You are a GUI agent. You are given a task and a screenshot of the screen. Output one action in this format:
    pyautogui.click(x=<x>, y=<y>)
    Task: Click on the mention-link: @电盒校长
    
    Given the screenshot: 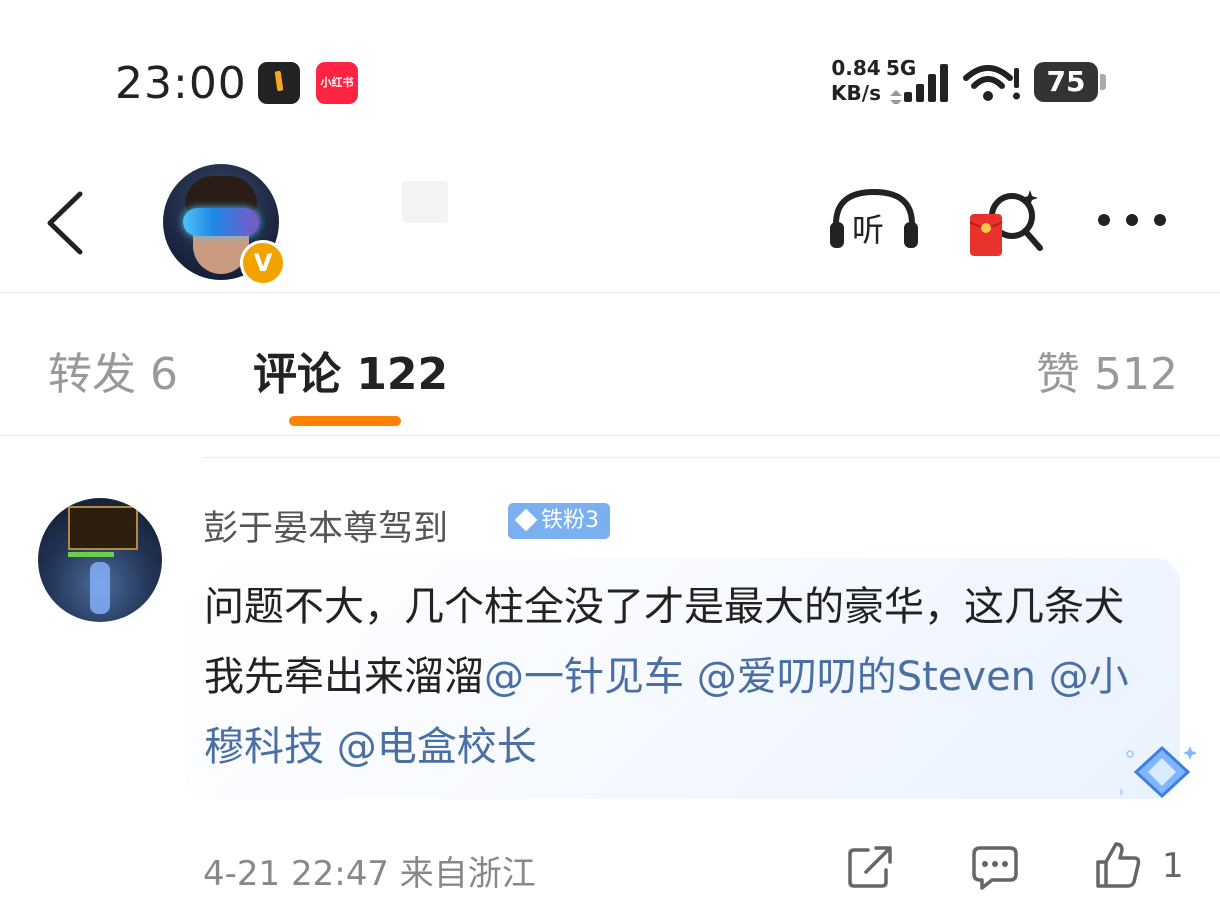 What is the action you would take?
    pyautogui.click(x=437, y=747)
    